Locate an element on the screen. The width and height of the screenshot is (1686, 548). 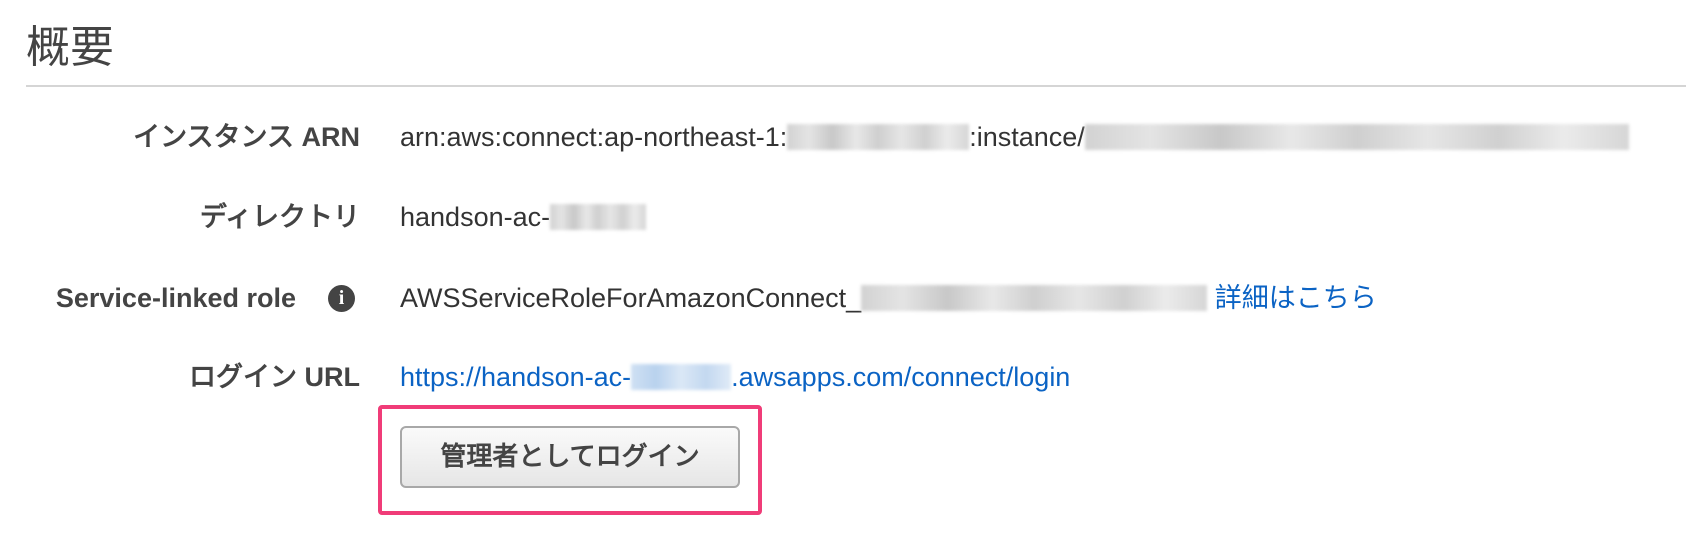
instance-arn-middle: :instance/ is located at coordinates (1027, 137).